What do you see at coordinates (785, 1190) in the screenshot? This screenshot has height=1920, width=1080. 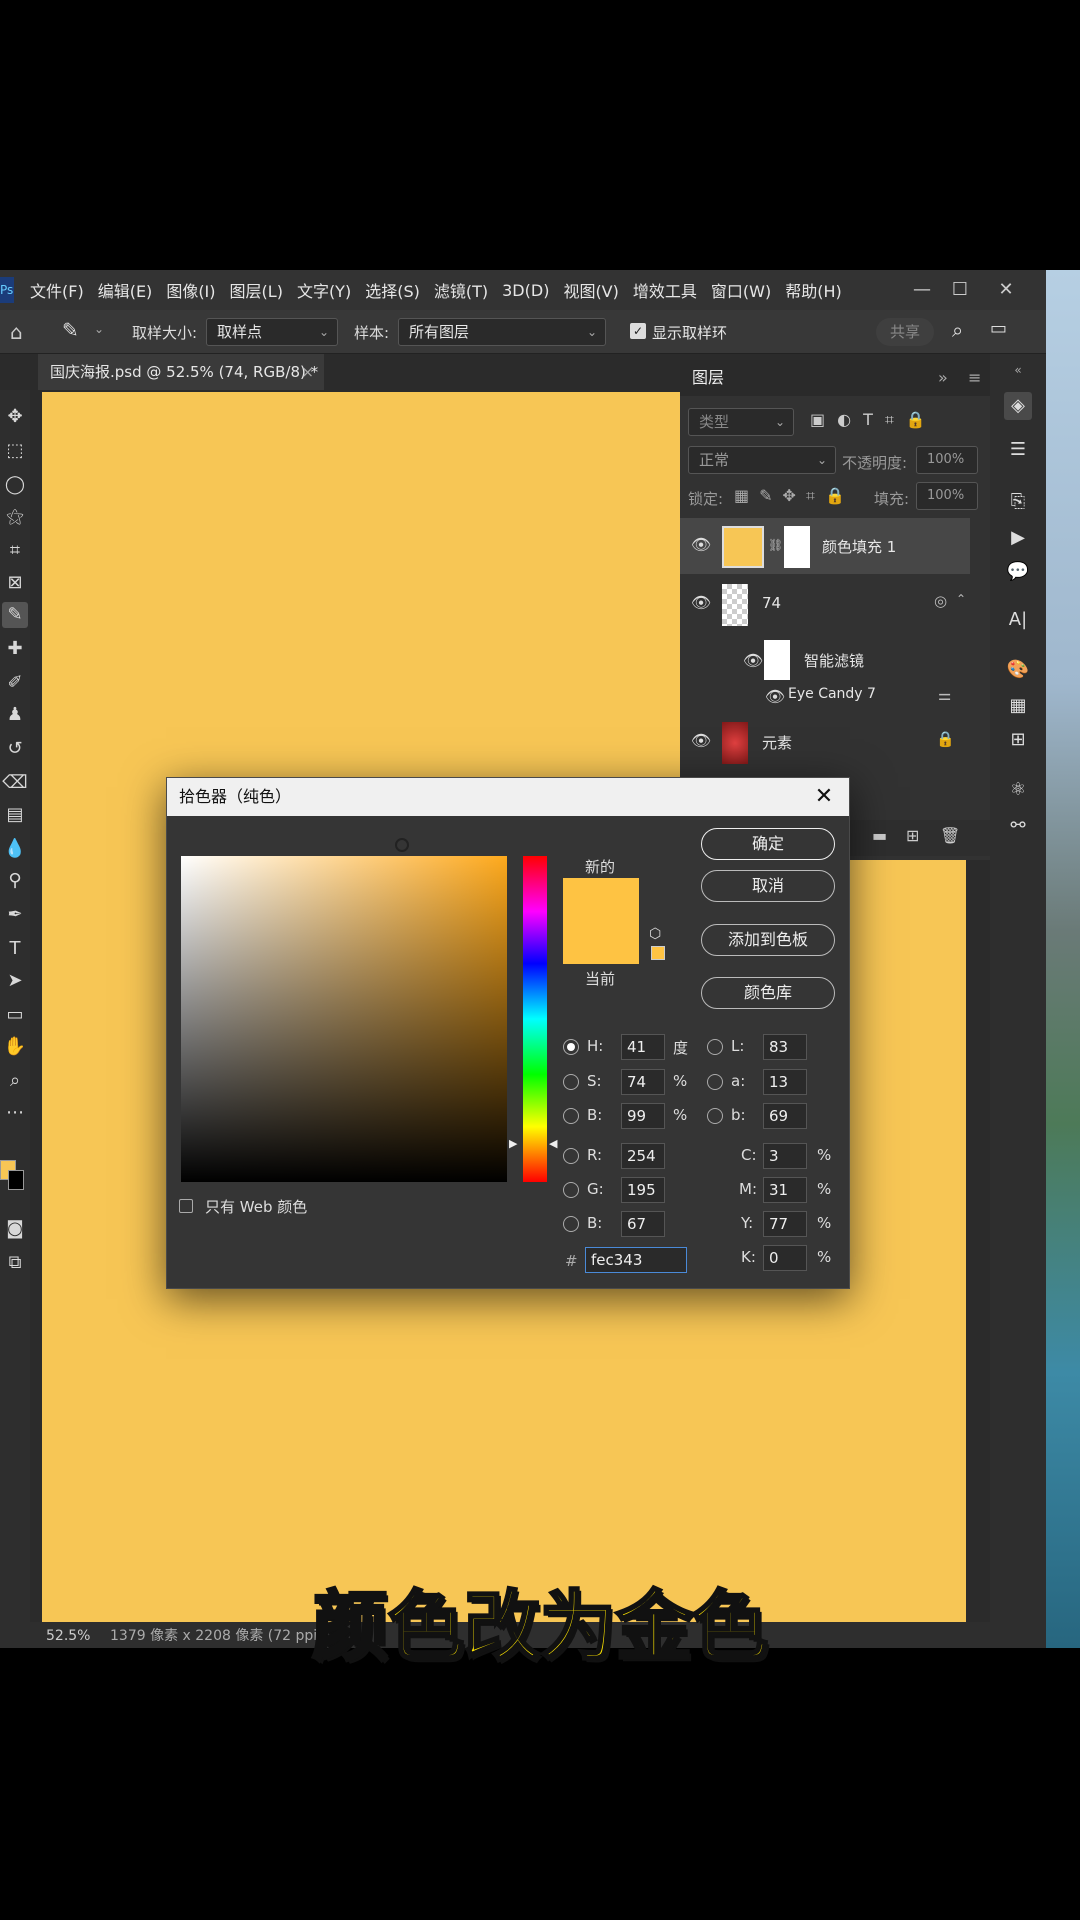 I see `magenta-field: 31` at bounding box center [785, 1190].